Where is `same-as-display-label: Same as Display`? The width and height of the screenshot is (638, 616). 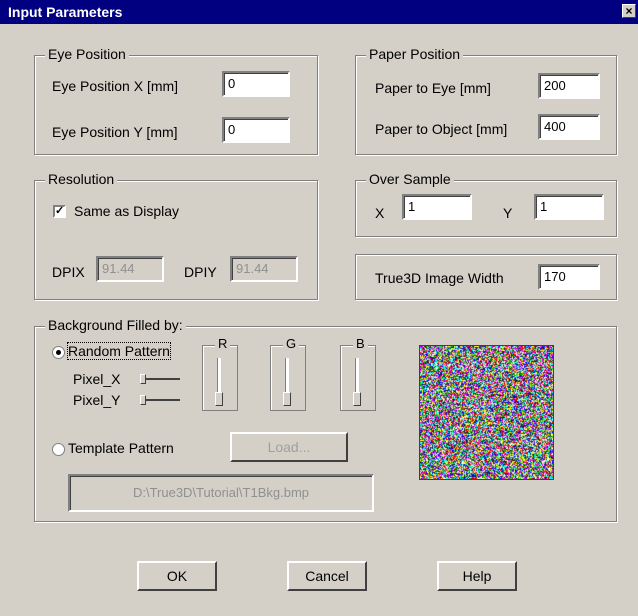
same-as-display-label: Same as Display is located at coordinates (127, 211).